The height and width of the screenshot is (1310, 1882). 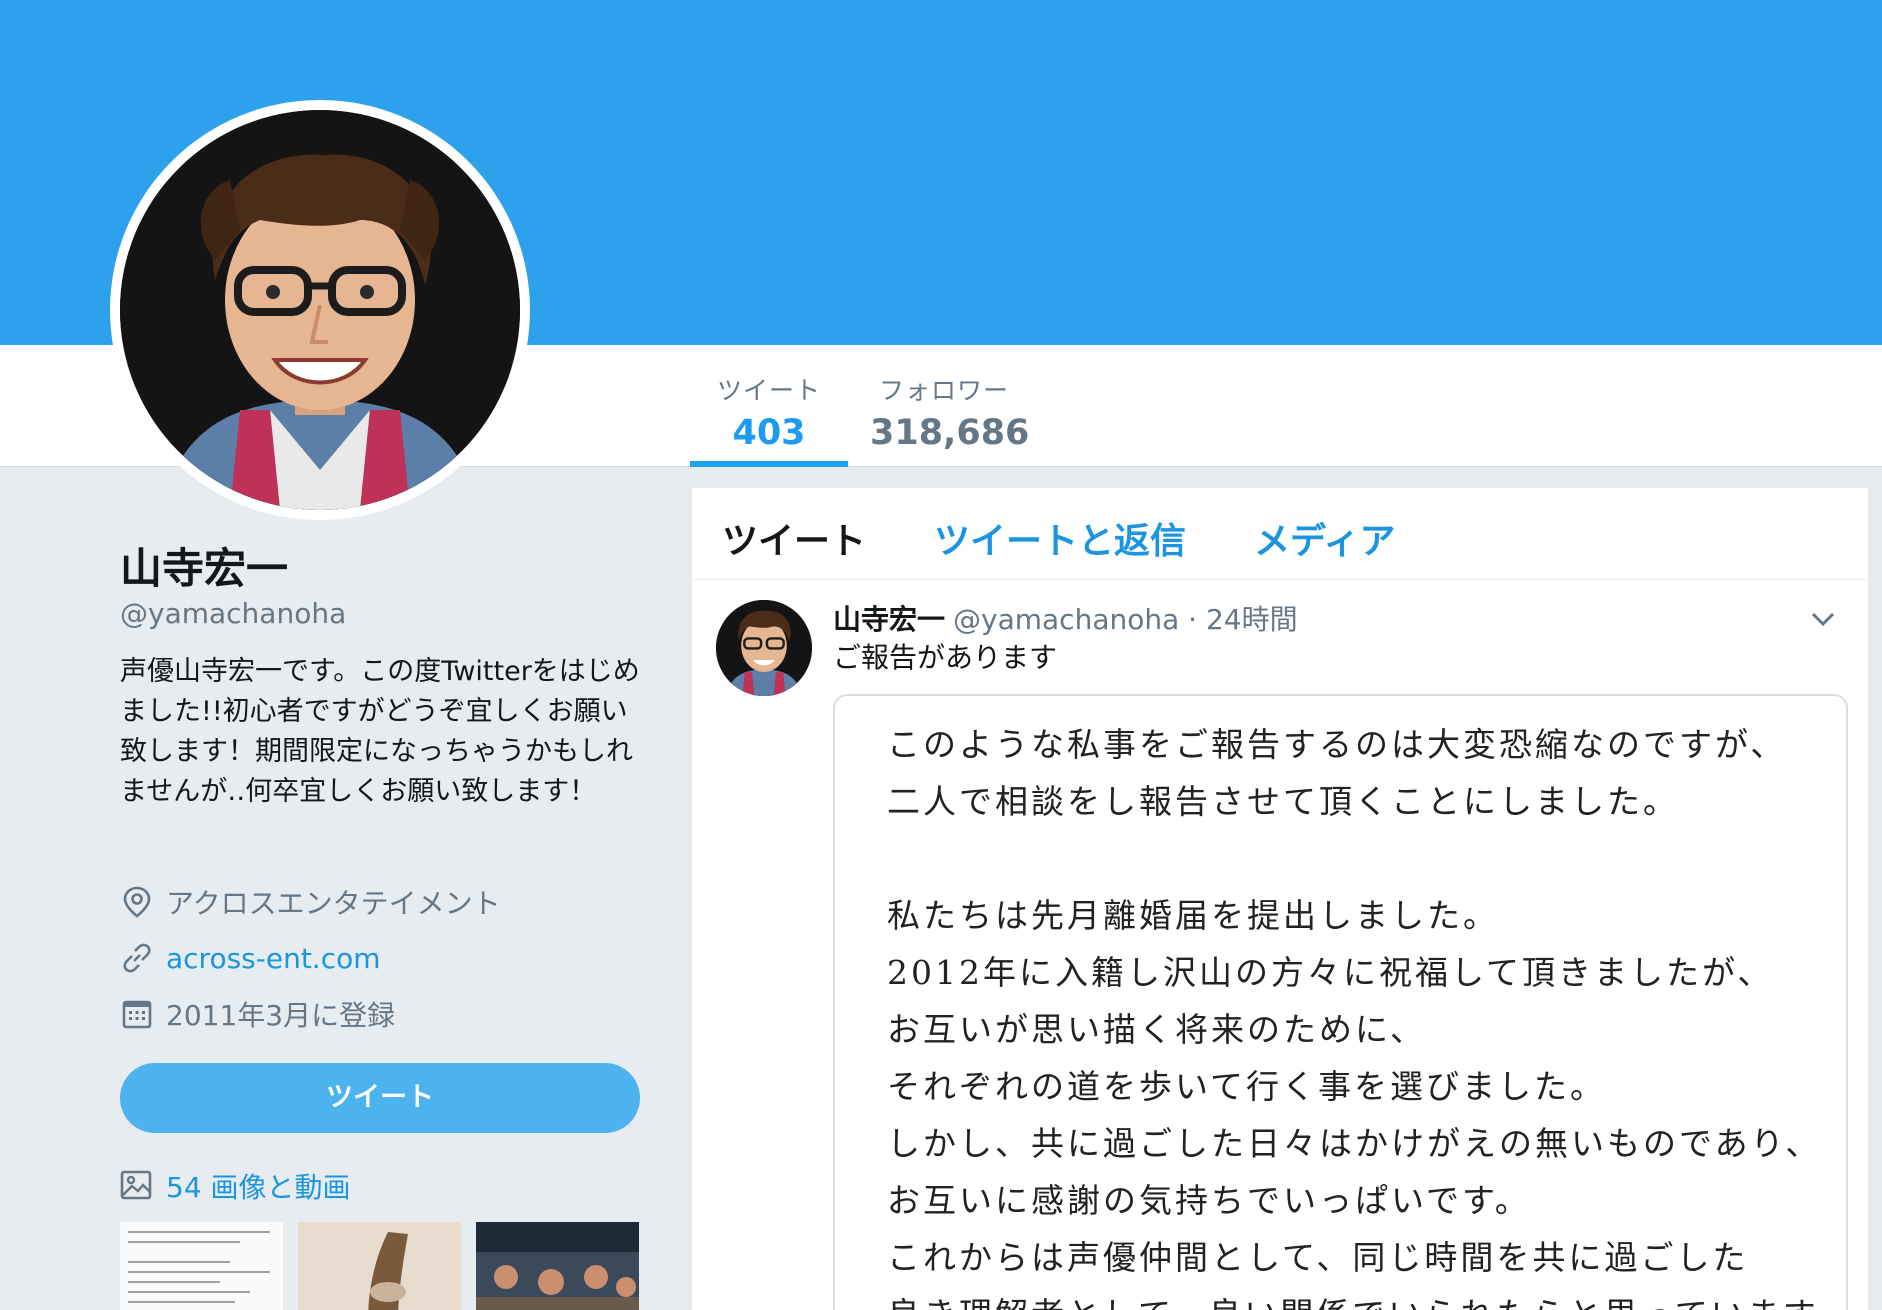 I want to click on card-text-line: 私たちは先月離婚届を提出しました。, so click(x=1193, y=915).